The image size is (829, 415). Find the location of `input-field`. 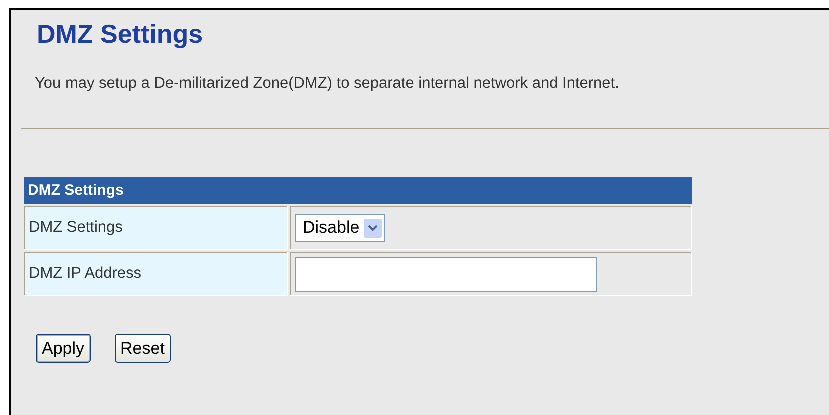

input-field is located at coordinates (446, 274).